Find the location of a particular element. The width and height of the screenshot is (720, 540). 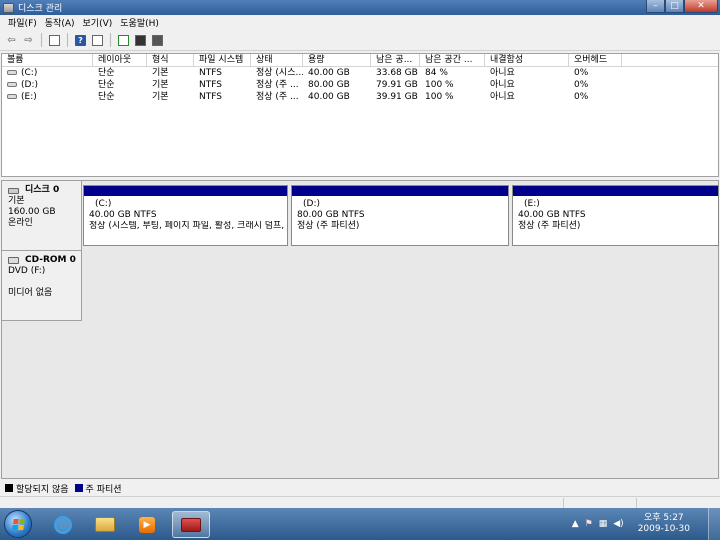

taskbar-computer-management is located at coordinates (191, 524).